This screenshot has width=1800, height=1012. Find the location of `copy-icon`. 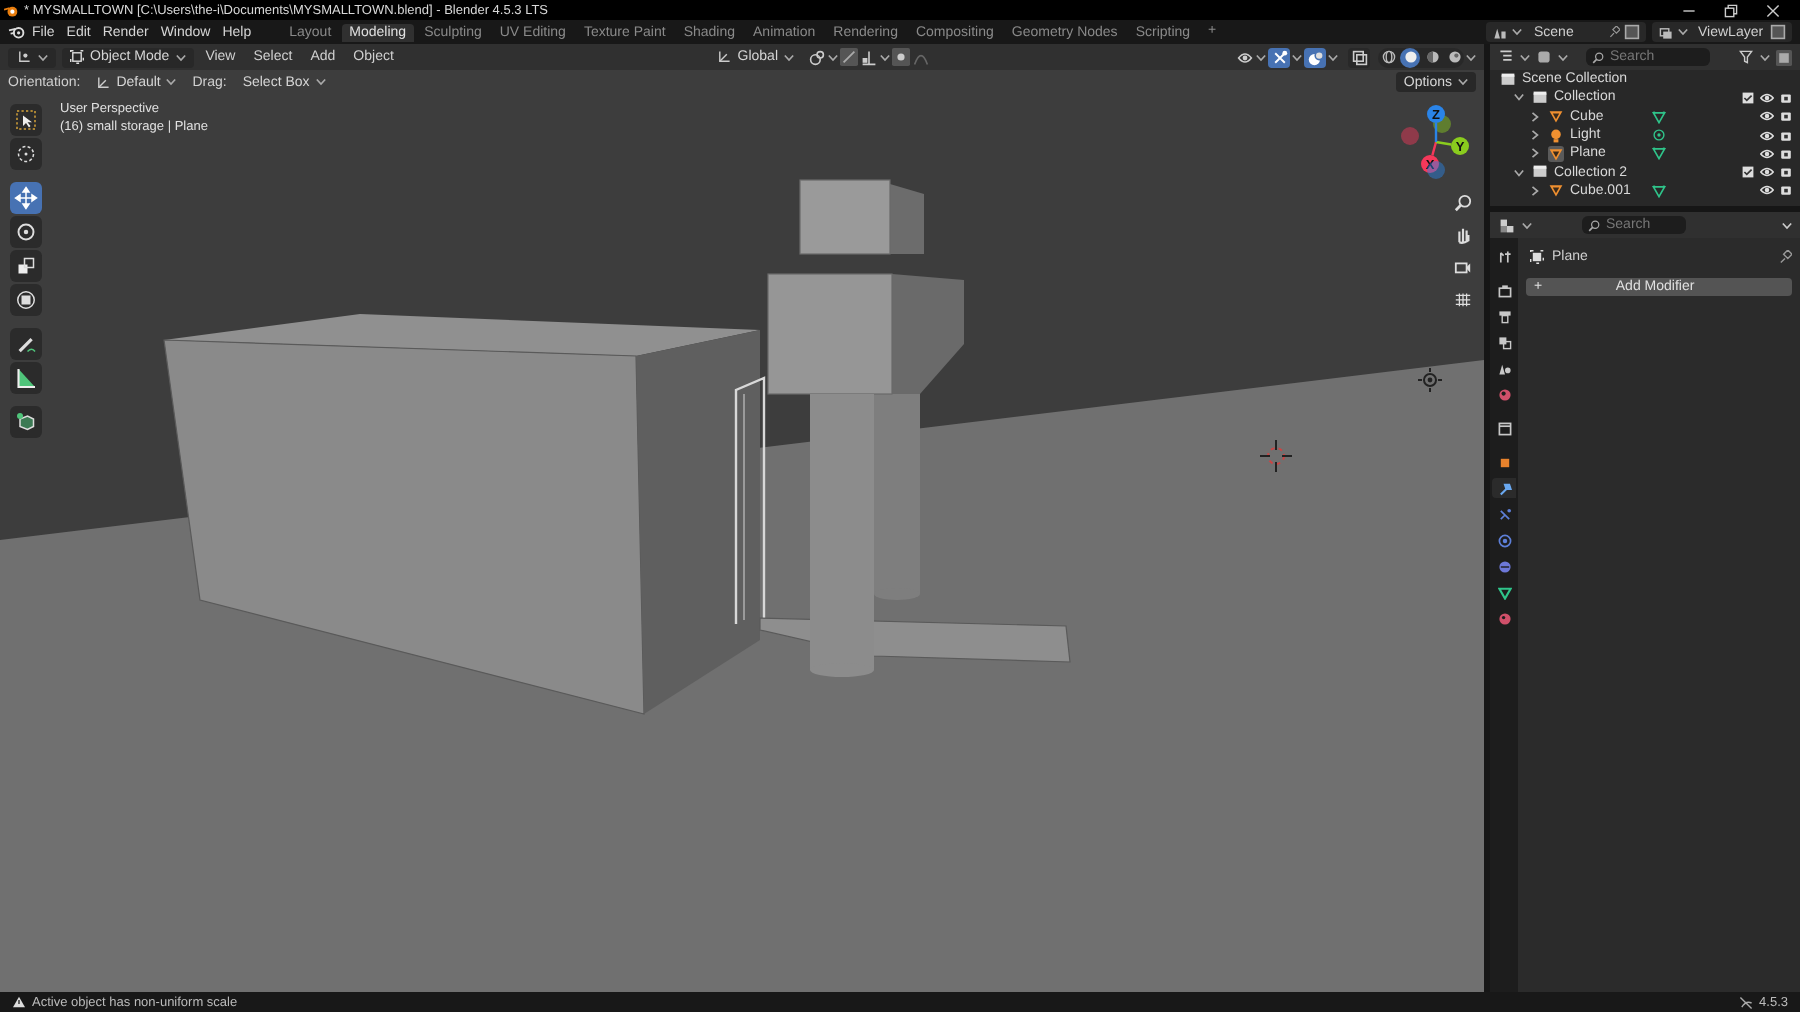

copy-icon is located at coordinates (1632, 32).